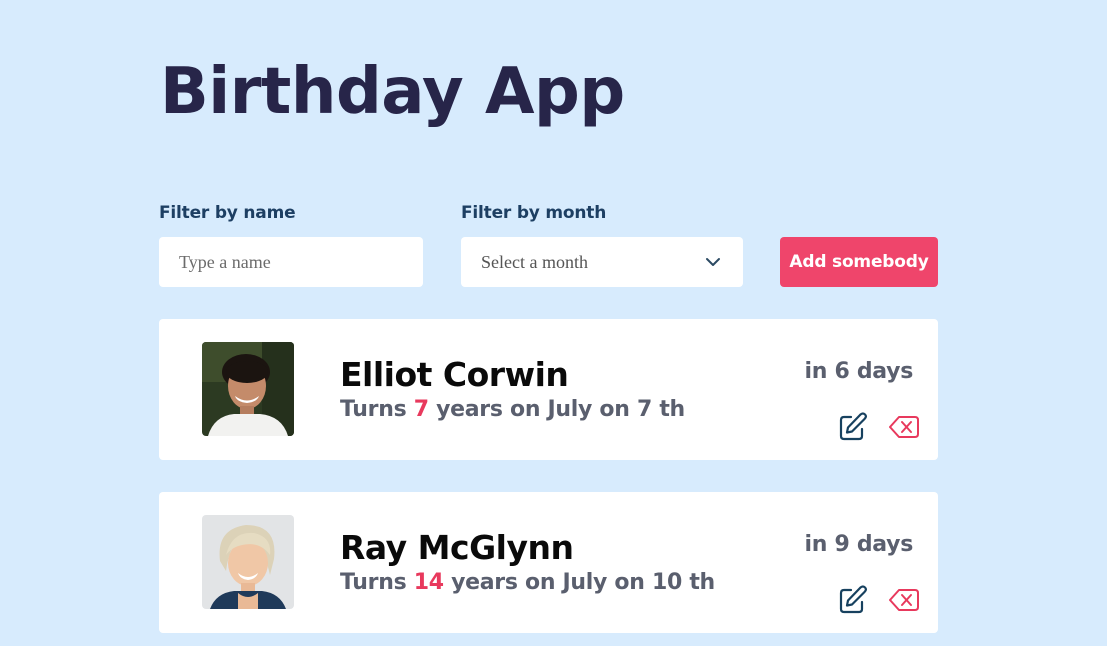 Image resolution: width=1107 pixels, height=646 pixels. Describe the element at coordinates (454, 374) in the screenshot. I see `person-name: Elliot Corwin` at that location.